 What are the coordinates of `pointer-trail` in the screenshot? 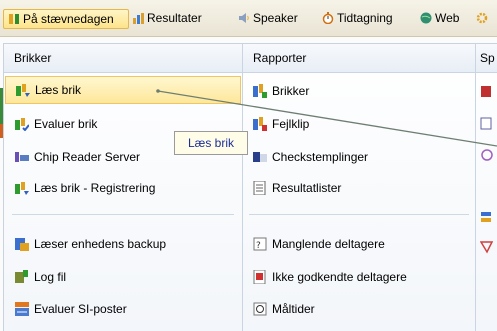 It's located at (326, 118).